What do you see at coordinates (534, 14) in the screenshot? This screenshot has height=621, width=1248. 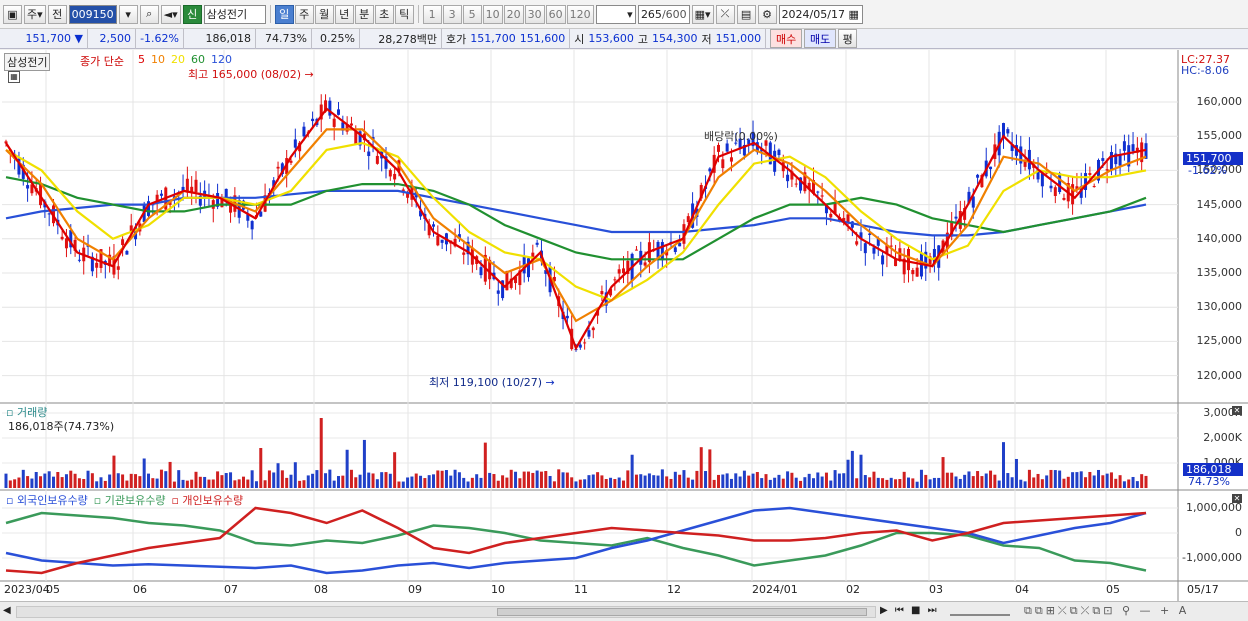 I see `interval-tab: 30` at bounding box center [534, 14].